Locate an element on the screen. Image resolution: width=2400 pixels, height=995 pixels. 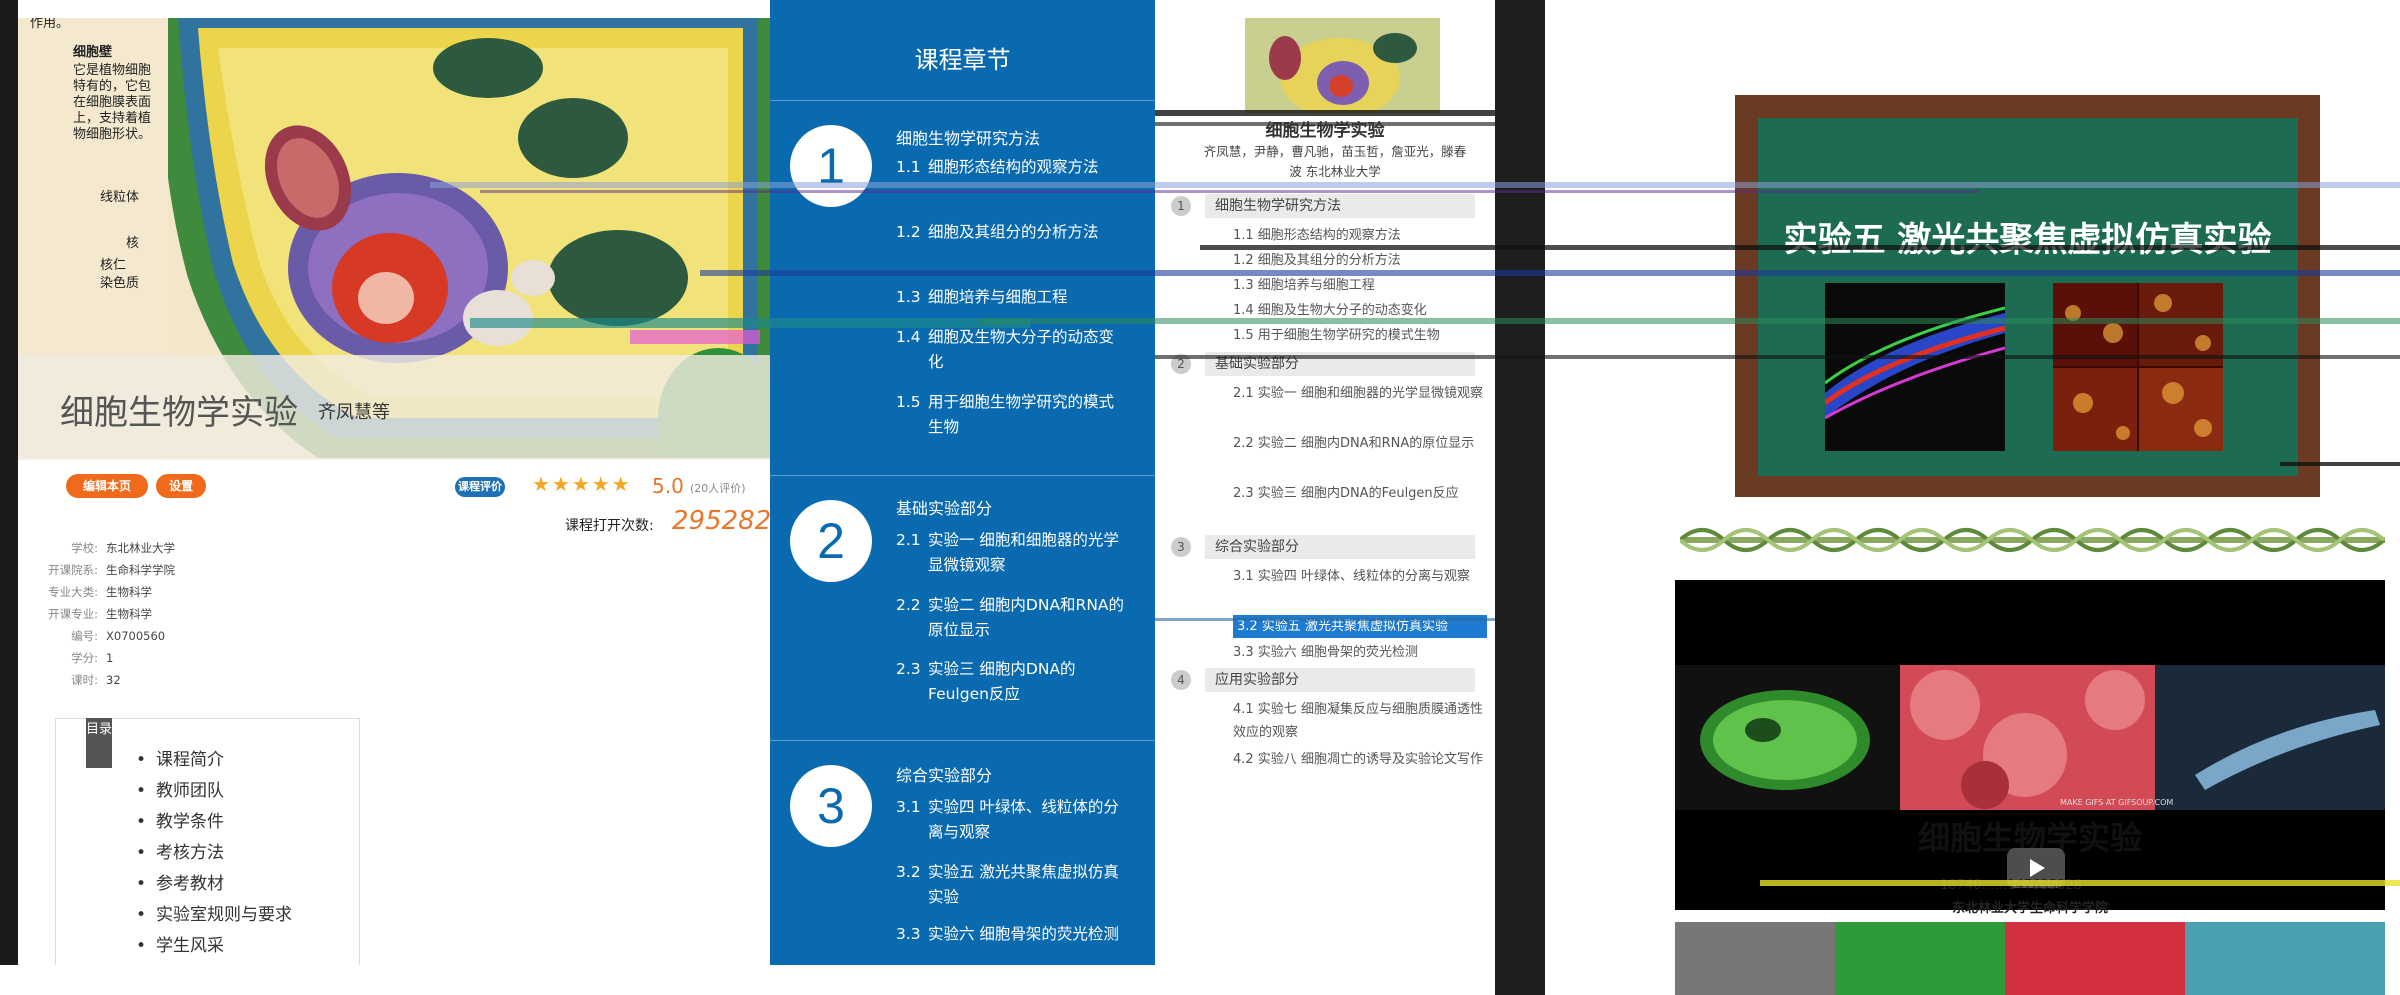
lesson-title: 实验五 激光共聚焦虚拟仿真实验 is located at coordinates (2027, 240).